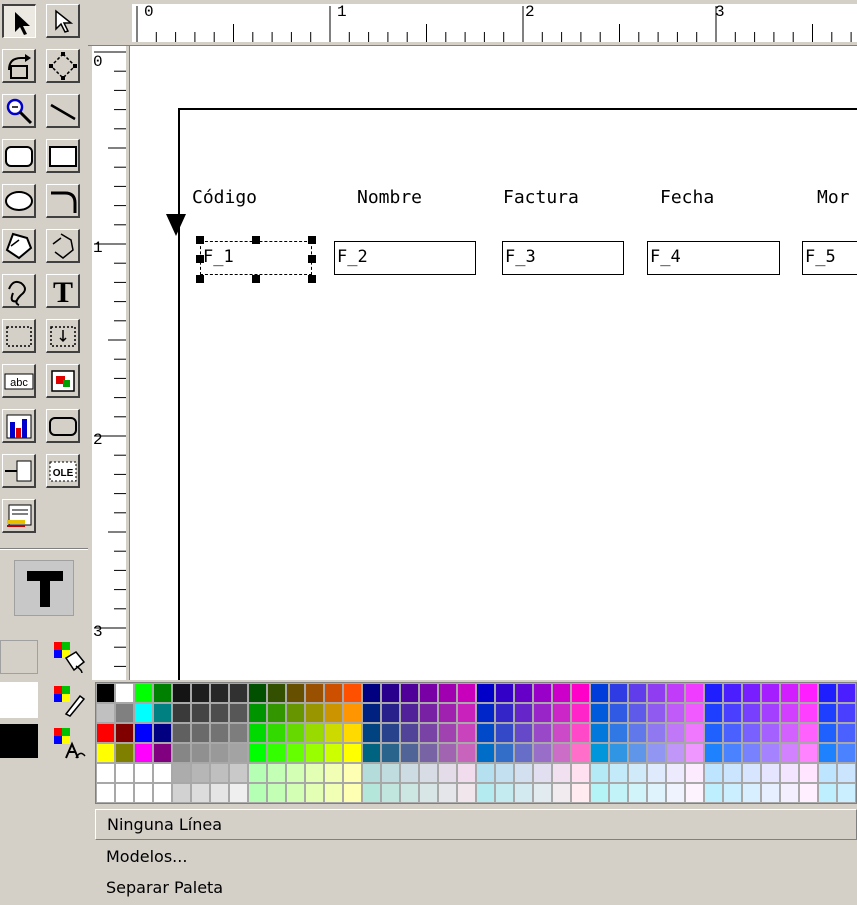 Image resolution: width=857 pixels, height=905 pixels. What do you see at coordinates (63, 291) in the screenshot?
I see `text-tool: T` at bounding box center [63, 291].